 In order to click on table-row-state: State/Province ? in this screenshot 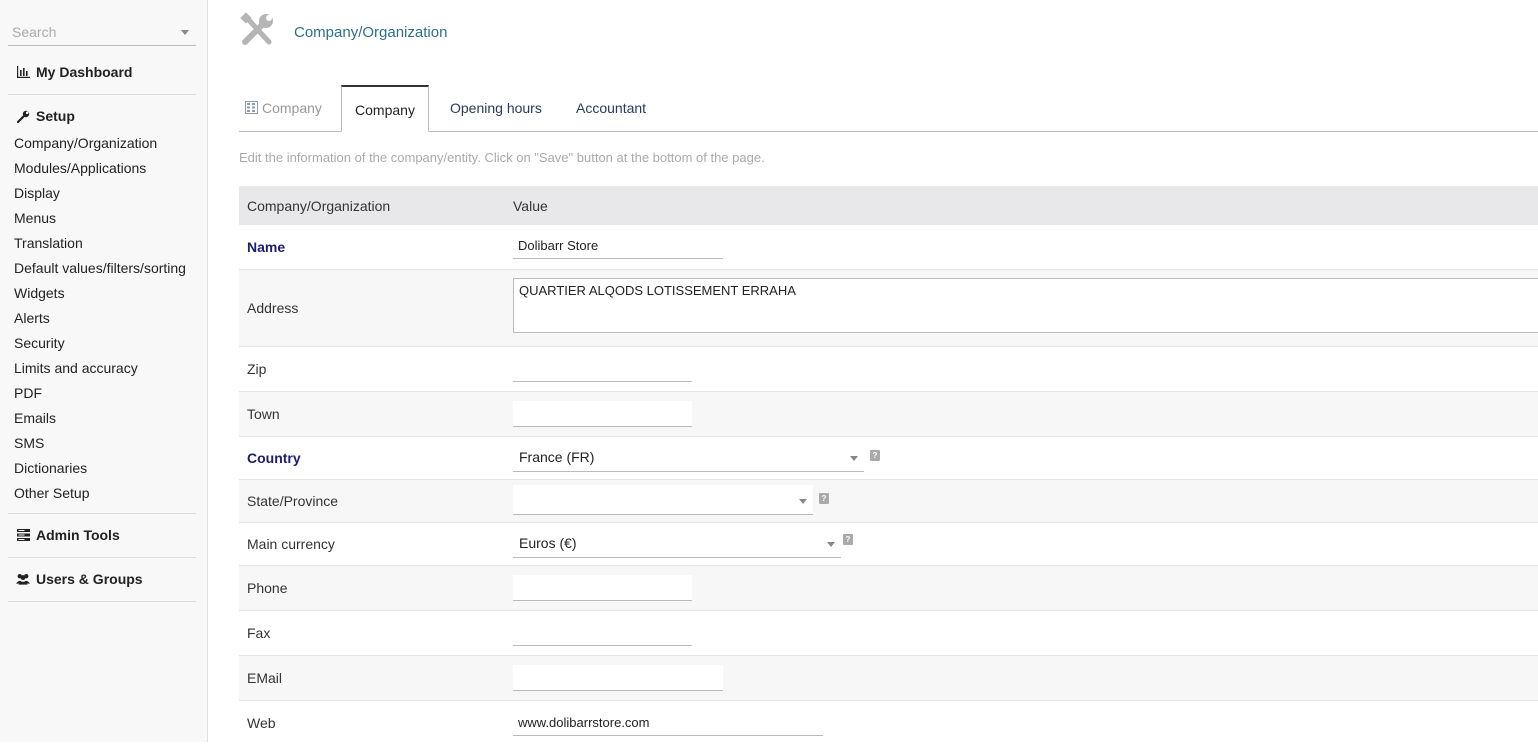, I will do `click(888, 501)`.